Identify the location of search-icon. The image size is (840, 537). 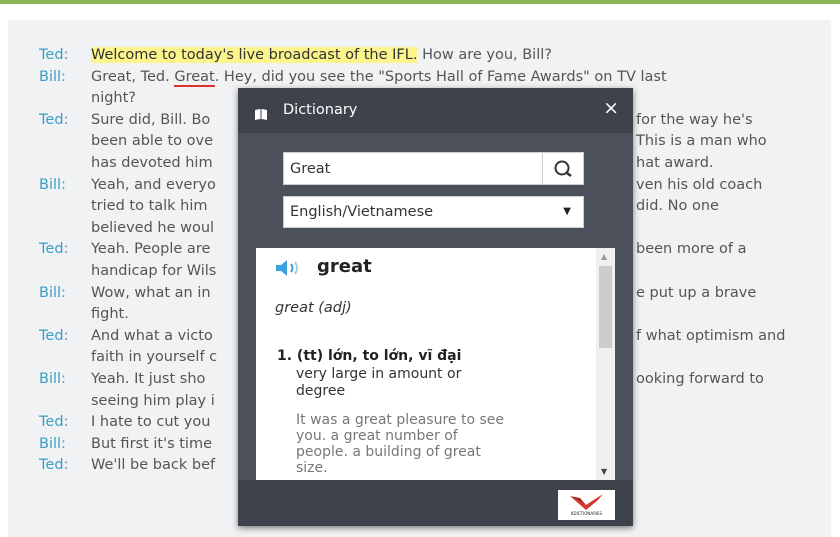
(563, 168).